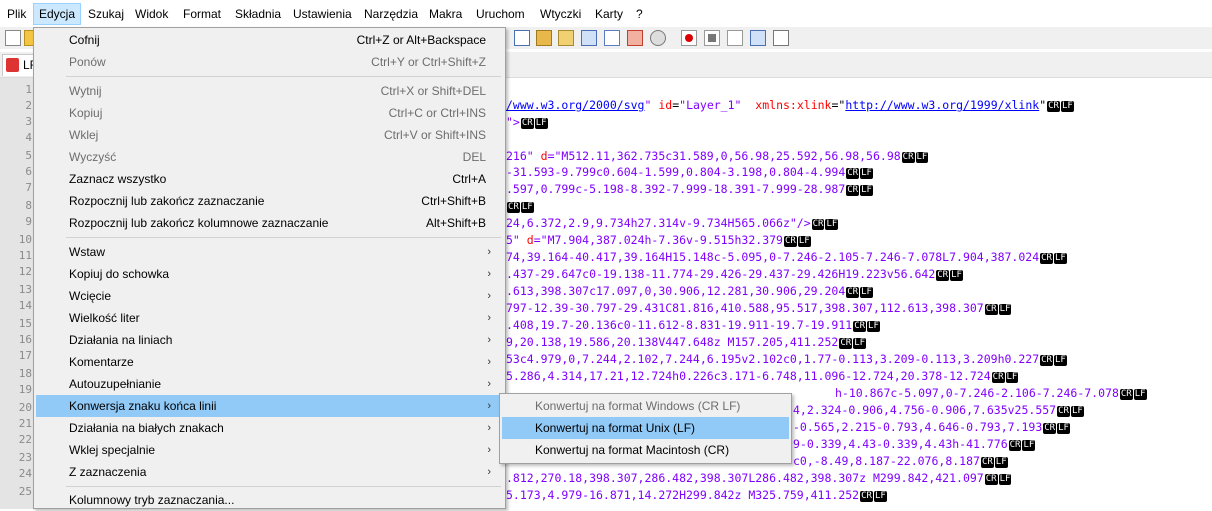  What do you see at coordinates (28, 89) in the screenshot?
I see `line-number: 1` at bounding box center [28, 89].